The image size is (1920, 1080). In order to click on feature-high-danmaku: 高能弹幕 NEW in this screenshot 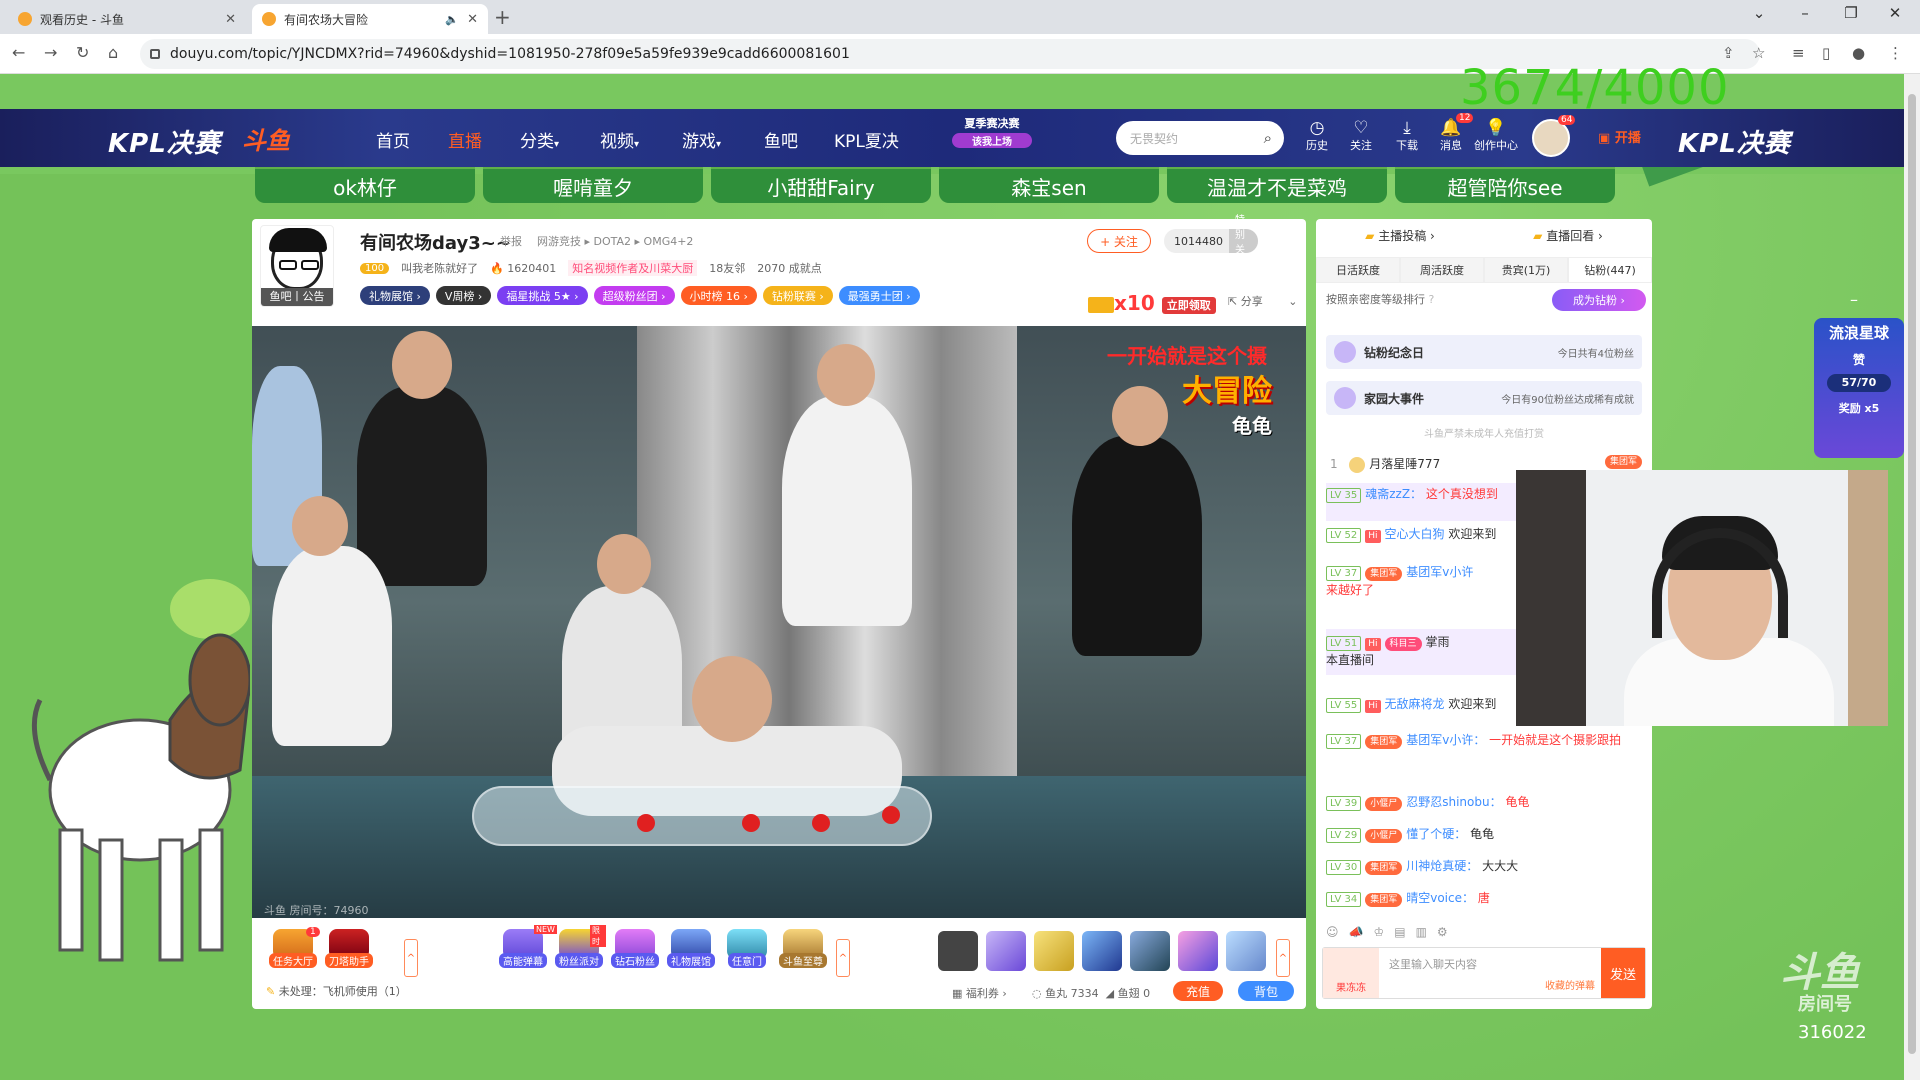, I will do `click(526, 946)`.